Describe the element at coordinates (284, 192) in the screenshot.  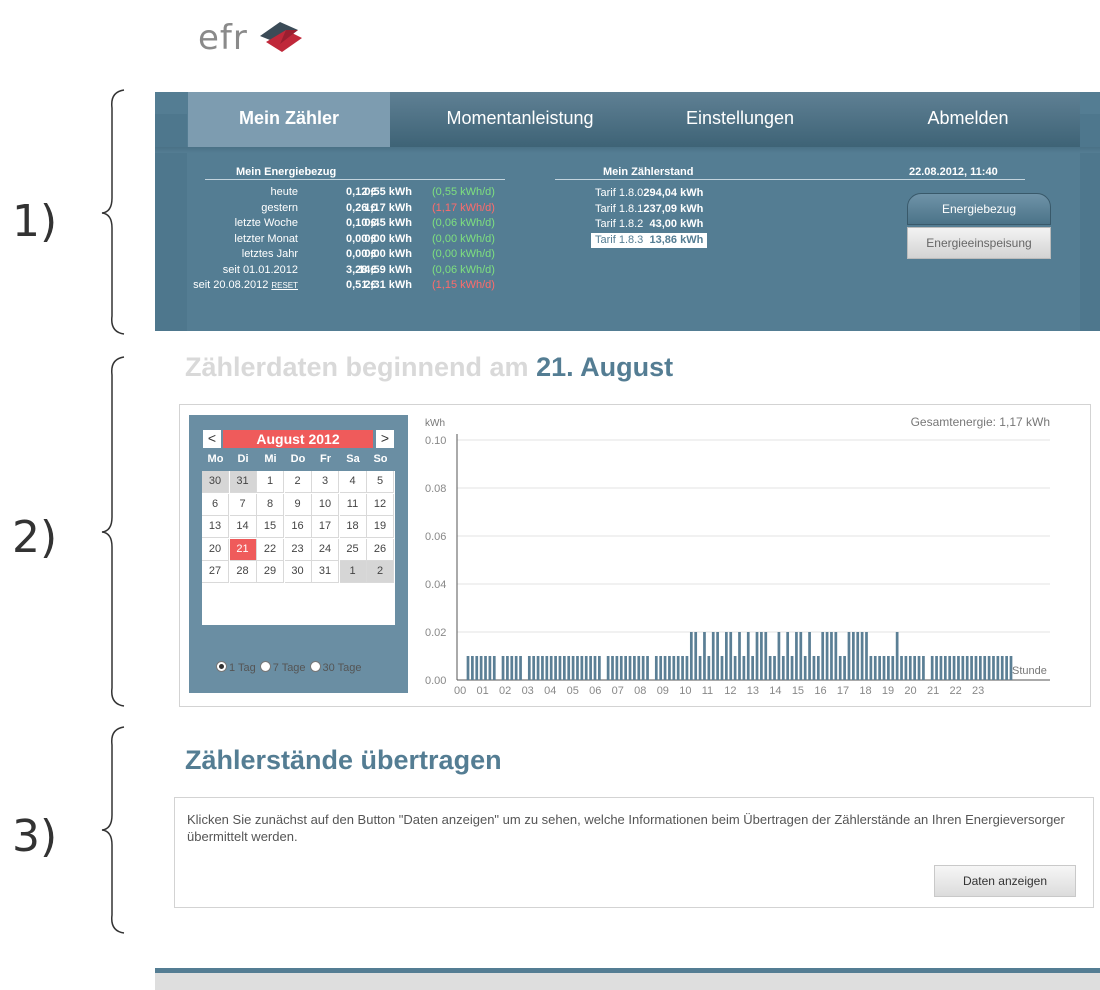
I see `energy-period-label: heute` at that location.